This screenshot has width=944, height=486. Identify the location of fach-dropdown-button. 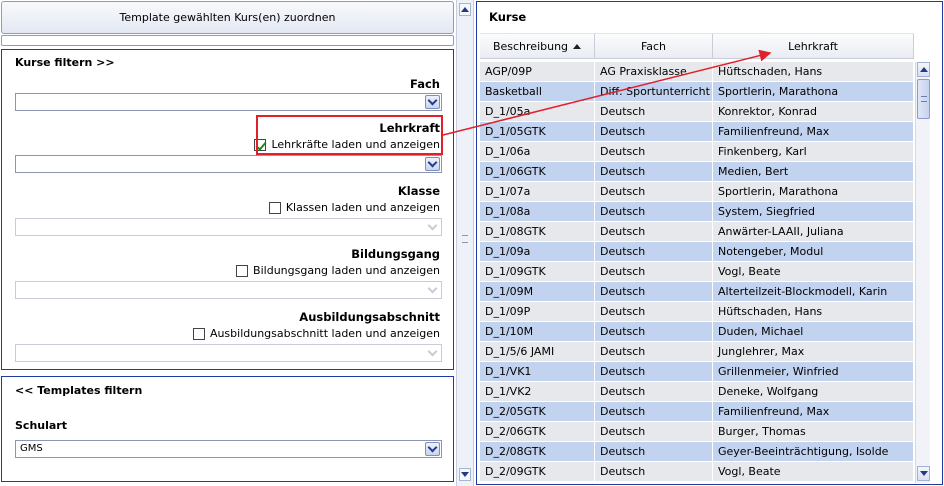
(432, 102).